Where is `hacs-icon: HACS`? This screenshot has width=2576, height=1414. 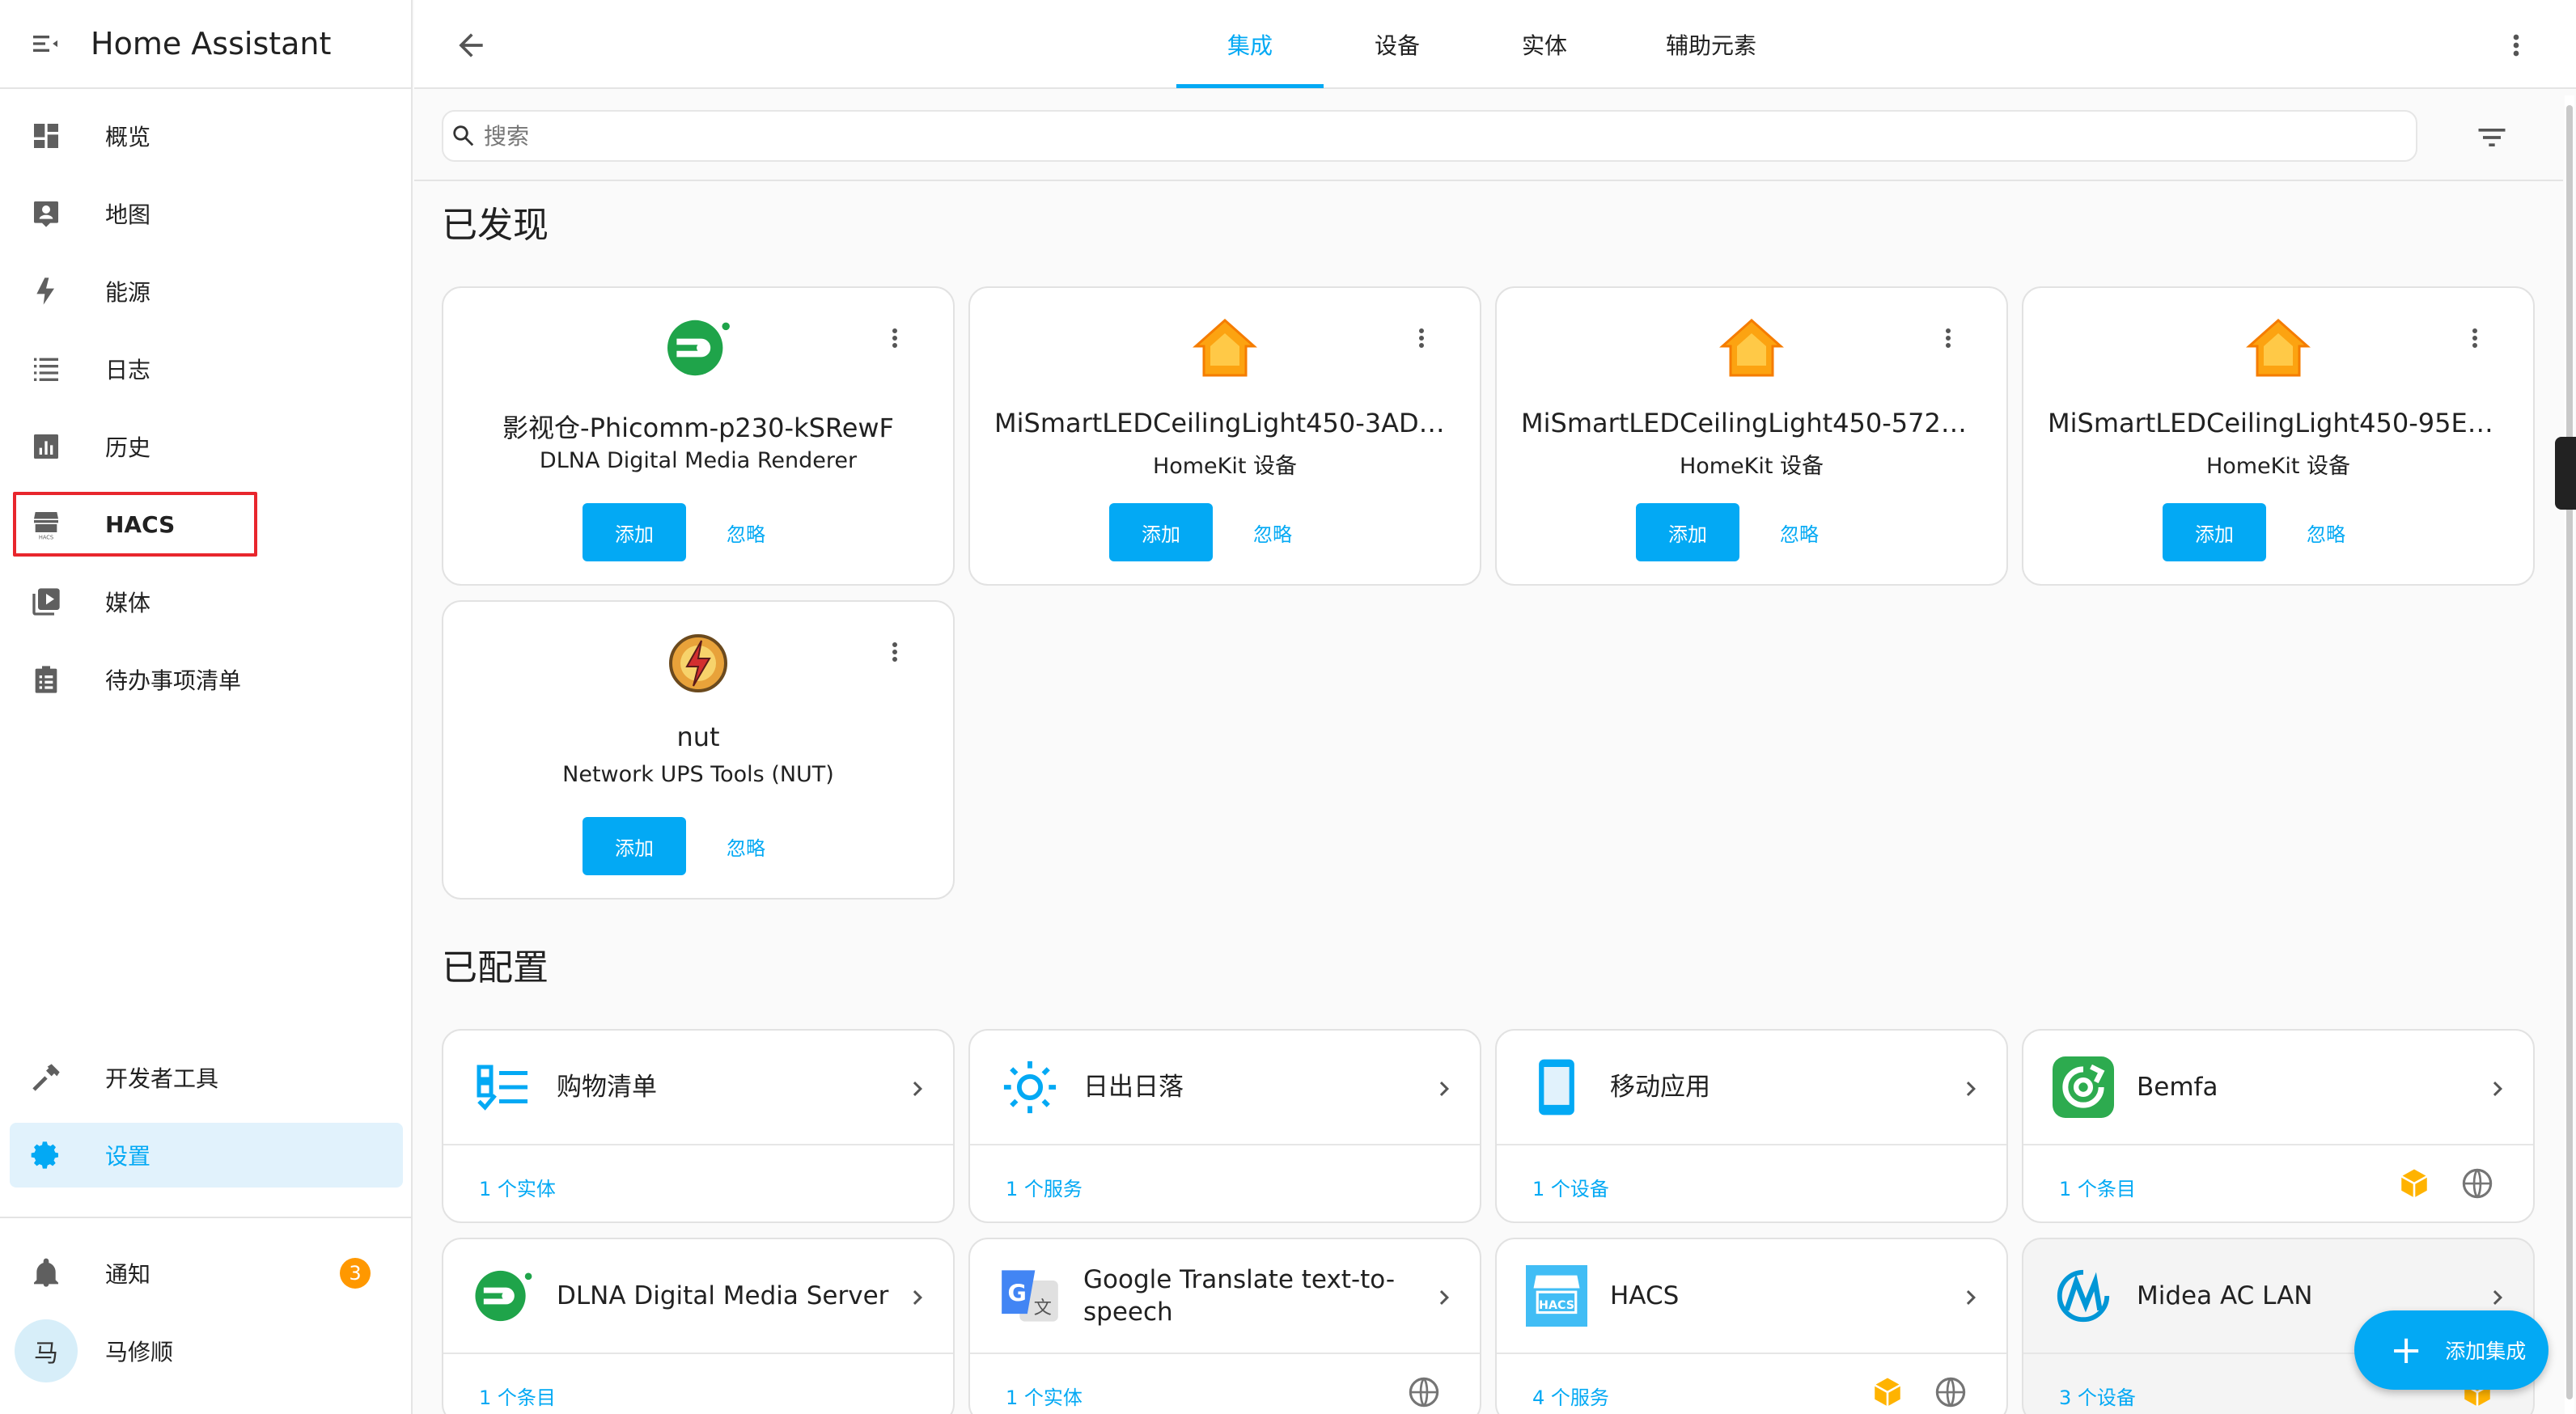 hacs-icon: HACS is located at coordinates (1556, 1296).